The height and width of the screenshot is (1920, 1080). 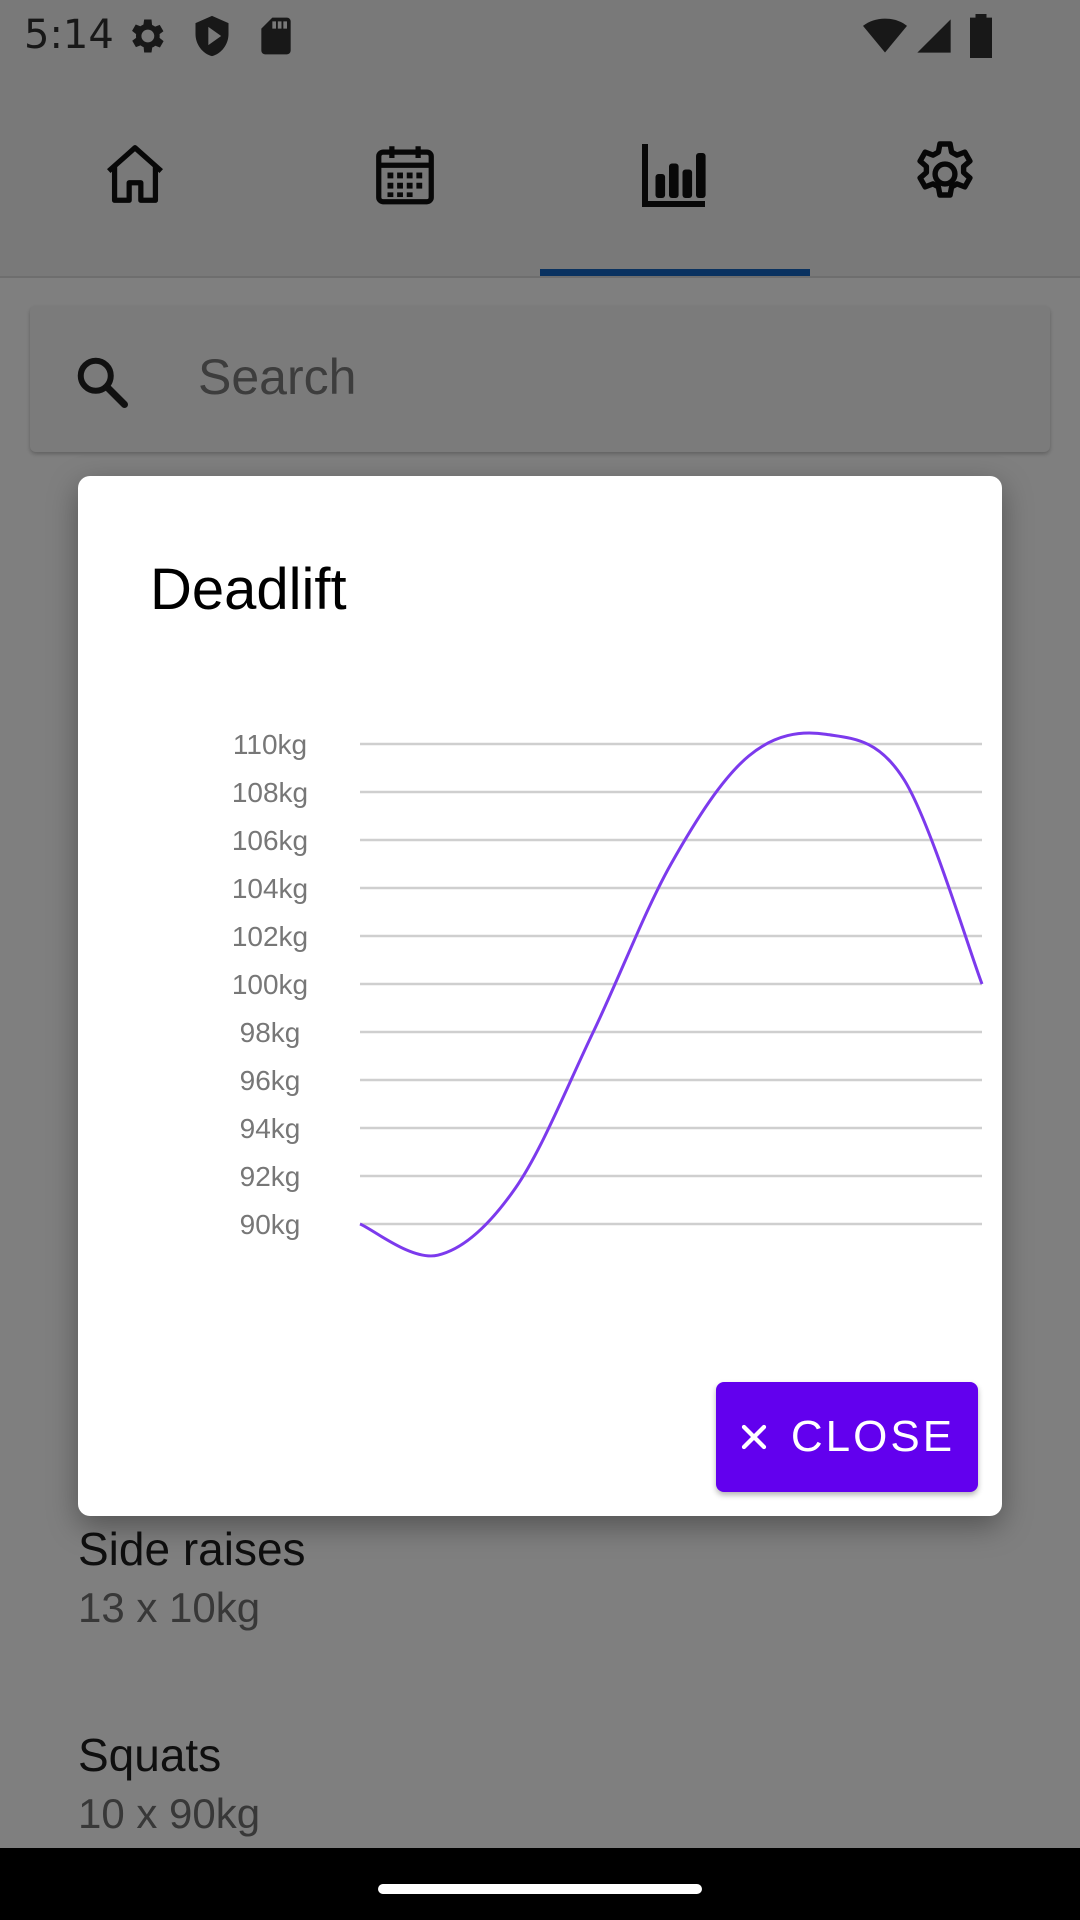 What do you see at coordinates (754, 1437) in the screenshot?
I see `close-icon` at bounding box center [754, 1437].